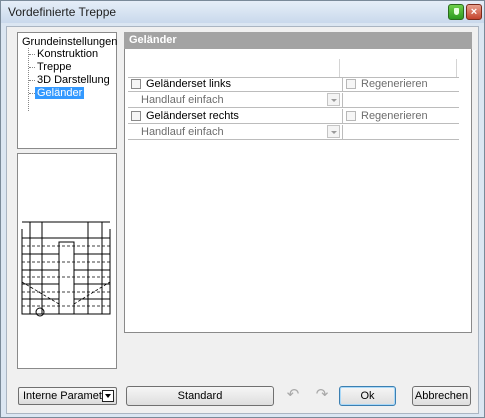  I want to click on railing-right-checkbox, so click(136, 116).